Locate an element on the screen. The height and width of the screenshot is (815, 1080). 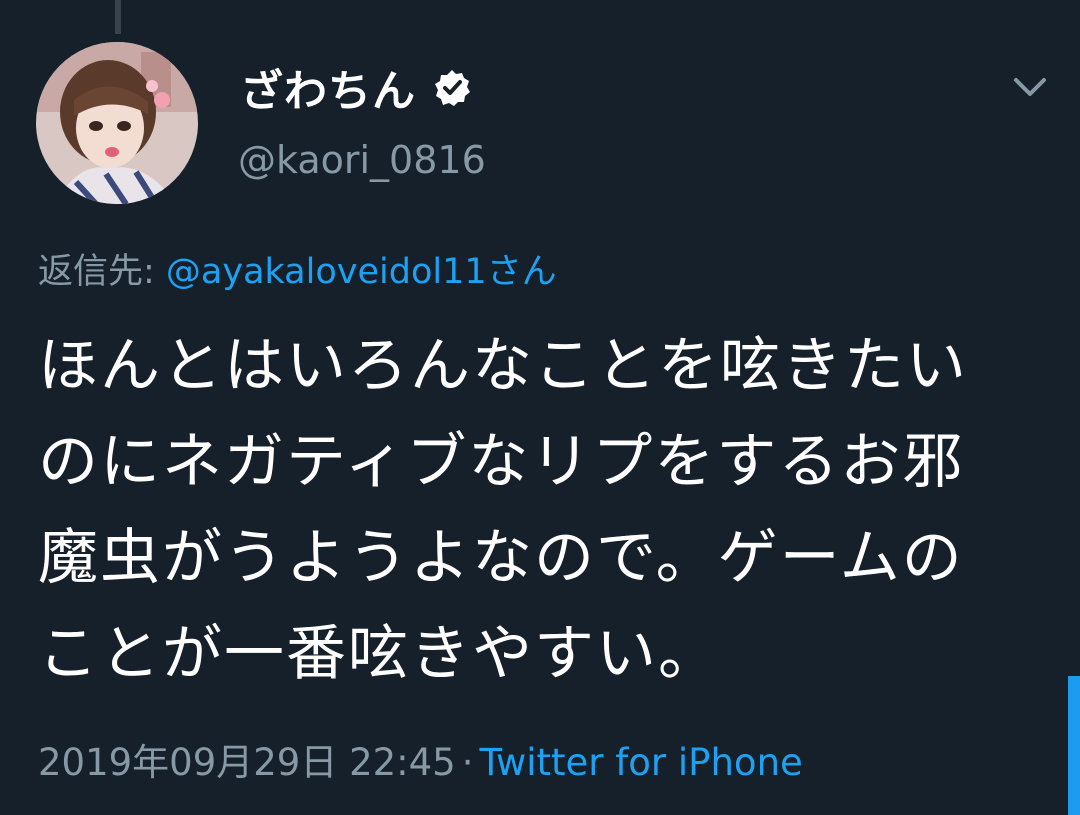
verified-badge-icon is located at coordinates (452, 88).